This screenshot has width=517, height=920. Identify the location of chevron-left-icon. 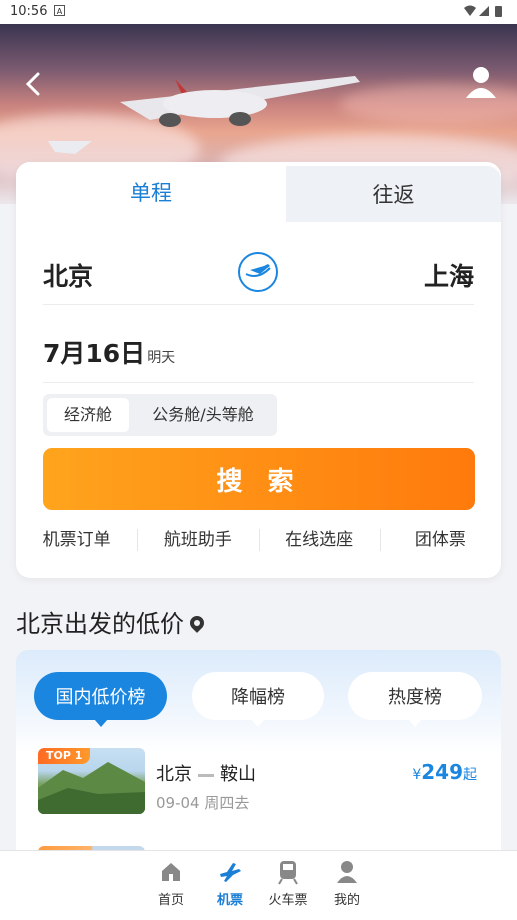
(32, 84).